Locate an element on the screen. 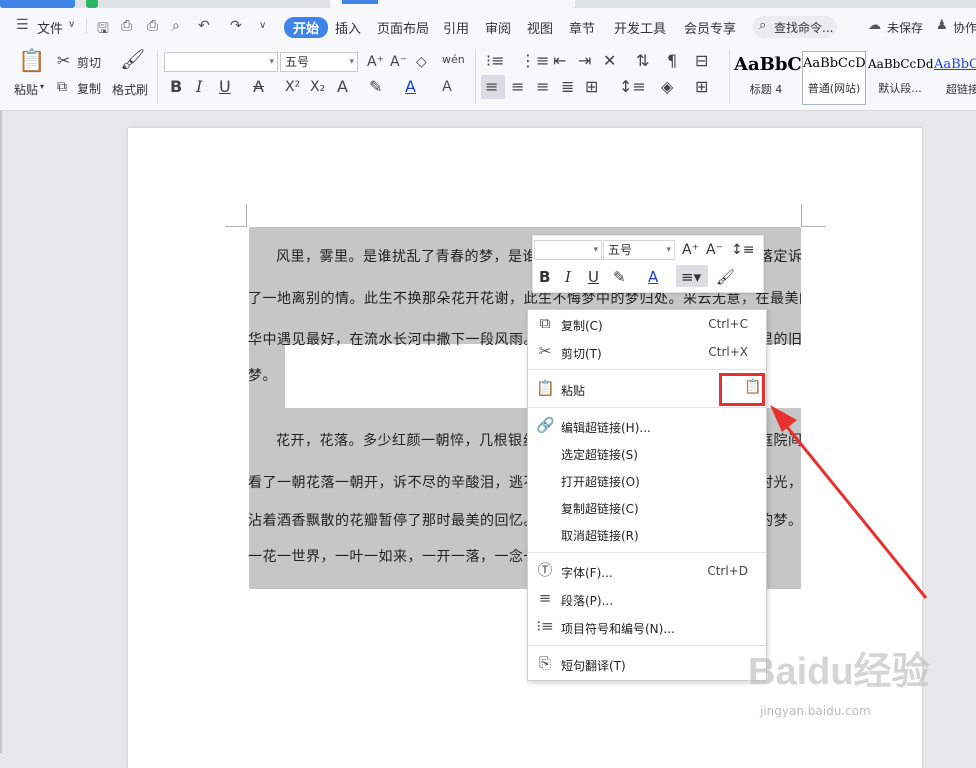 This screenshot has width=976, height=768. style-hyperlink: AaBbCc 超链接 is located at coordinates (955, 79).